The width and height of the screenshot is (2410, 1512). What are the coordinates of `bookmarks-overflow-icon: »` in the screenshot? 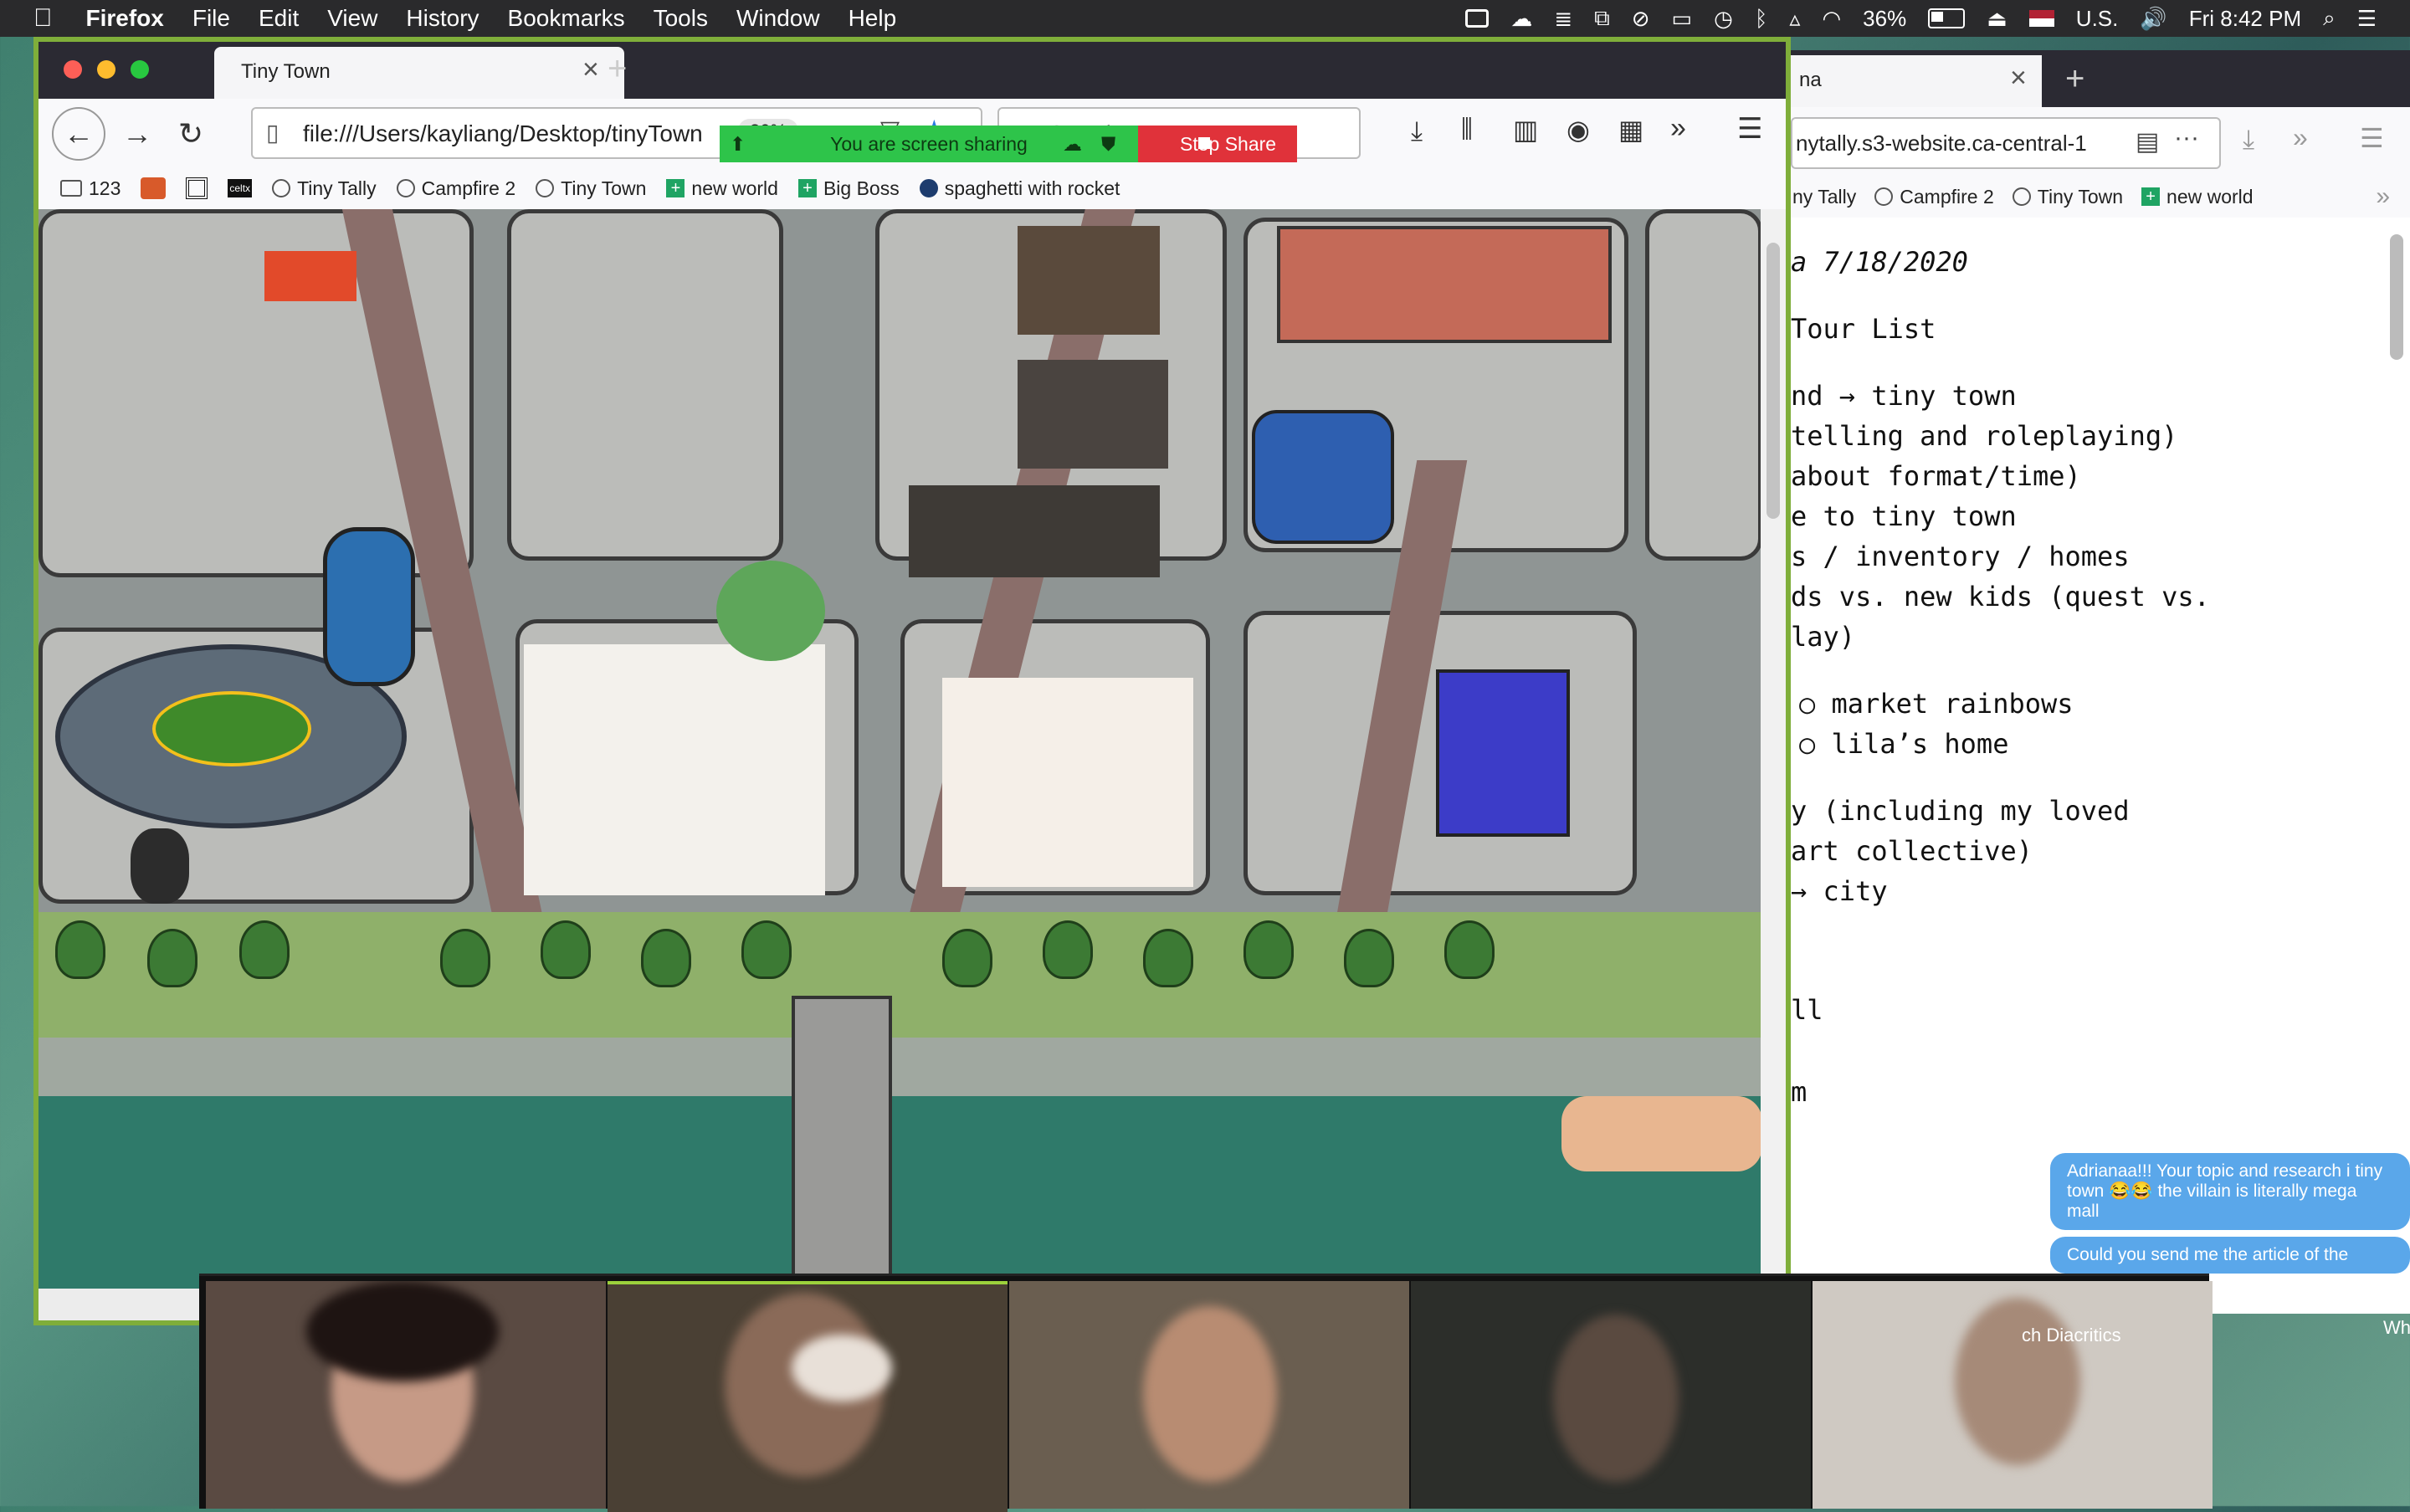 It's located at (2383, 196).